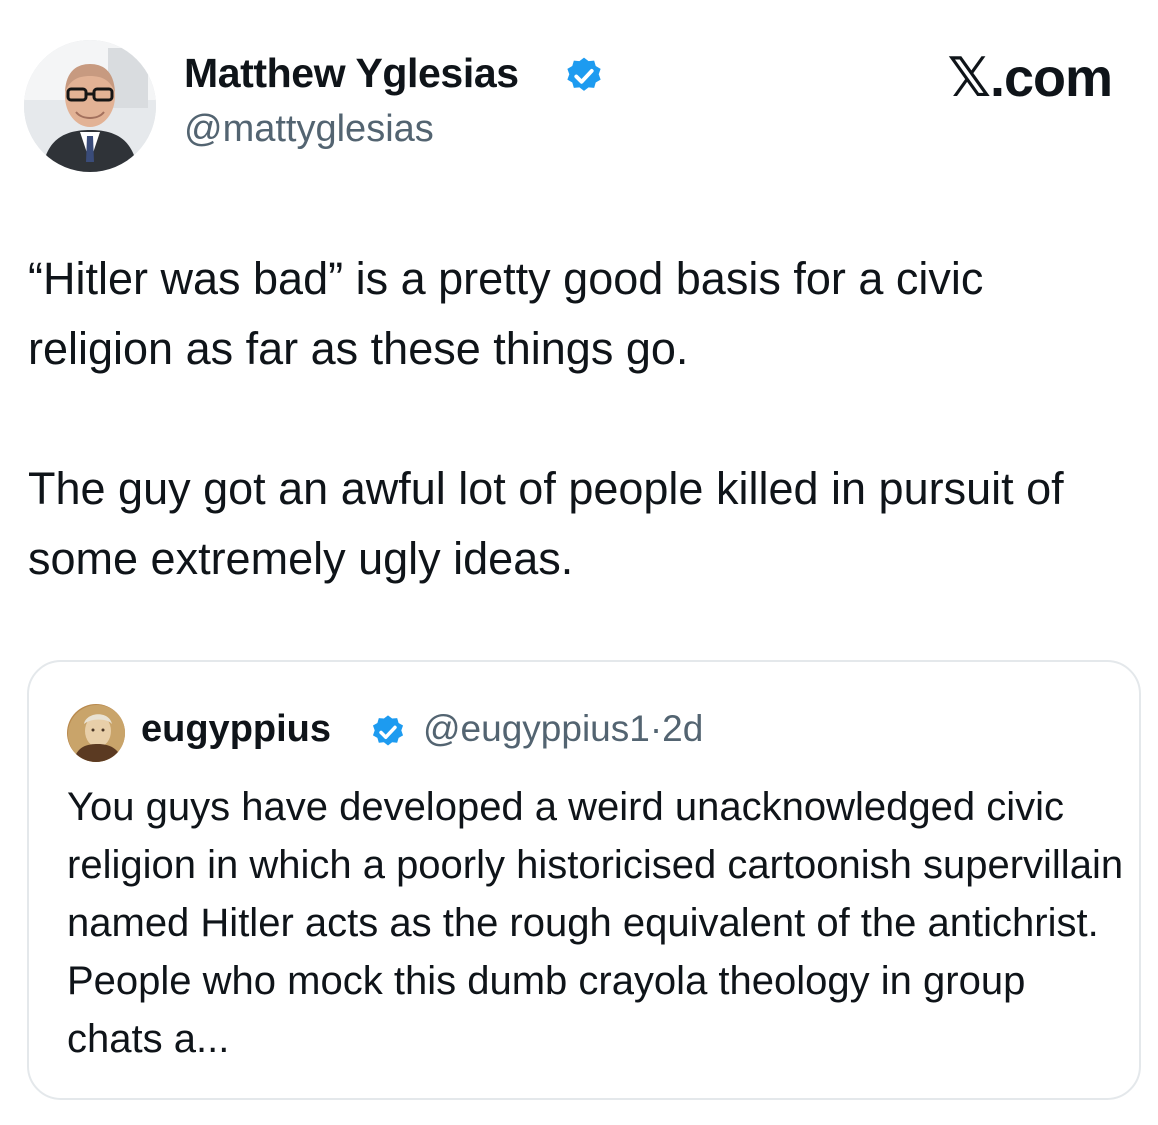 The width and height of the screenshot is (1158, 1125). What do you see at coordinates (682, 728) in the screenshot?
I see `quoted-timestamp: 2d` at bounding box center [682, 728].